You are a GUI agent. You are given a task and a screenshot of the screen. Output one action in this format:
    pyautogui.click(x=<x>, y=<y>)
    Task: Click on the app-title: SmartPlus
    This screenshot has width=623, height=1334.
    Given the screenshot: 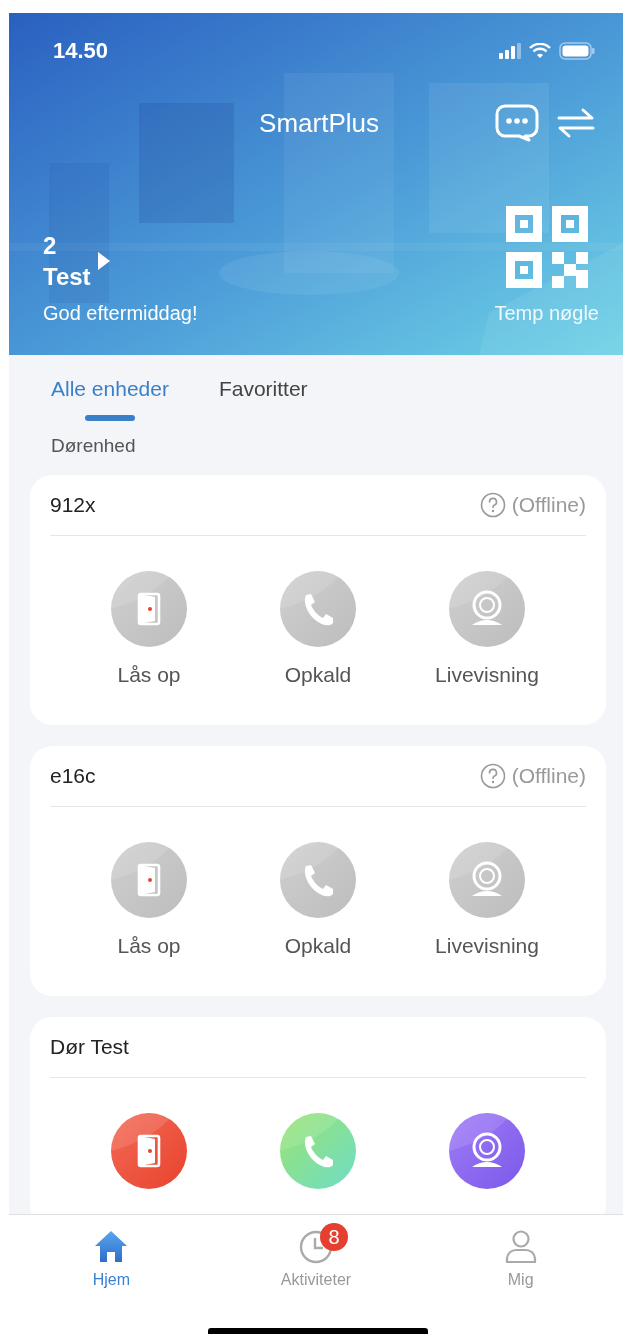 What is the action you would take?
    pyautogui.click(x=319, y=123)
    